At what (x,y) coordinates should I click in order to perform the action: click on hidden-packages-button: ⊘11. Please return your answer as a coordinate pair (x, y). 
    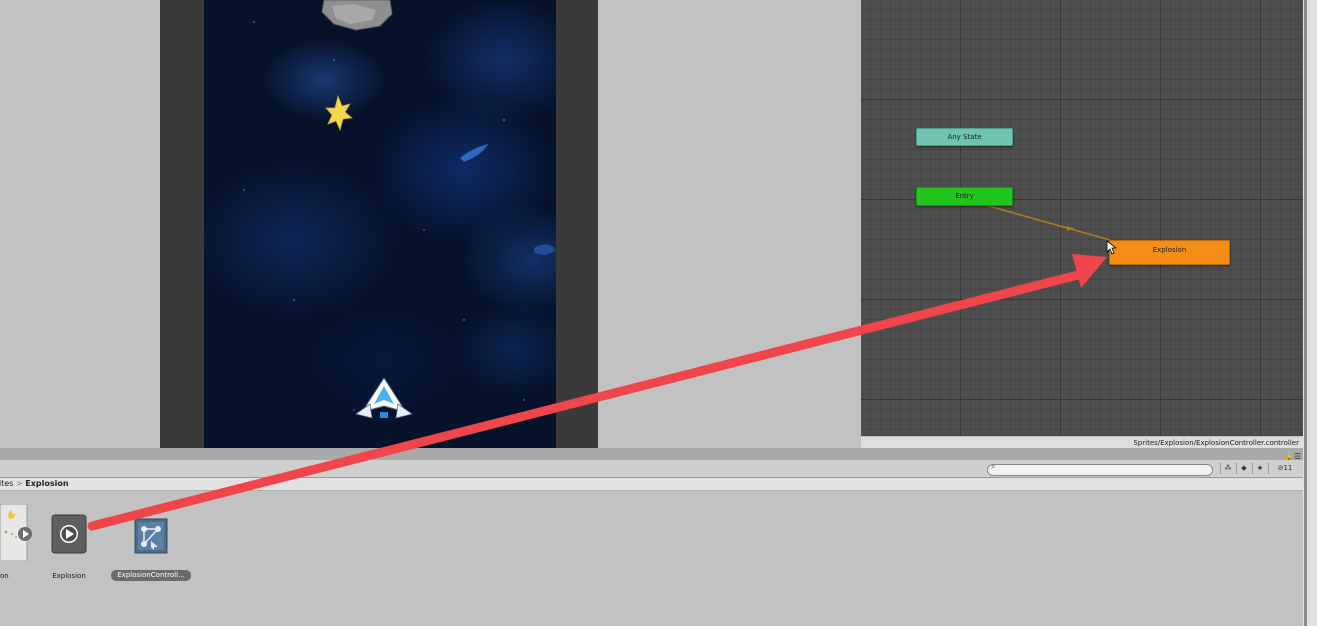
    Looking at the image, I should click on (1284, 468).